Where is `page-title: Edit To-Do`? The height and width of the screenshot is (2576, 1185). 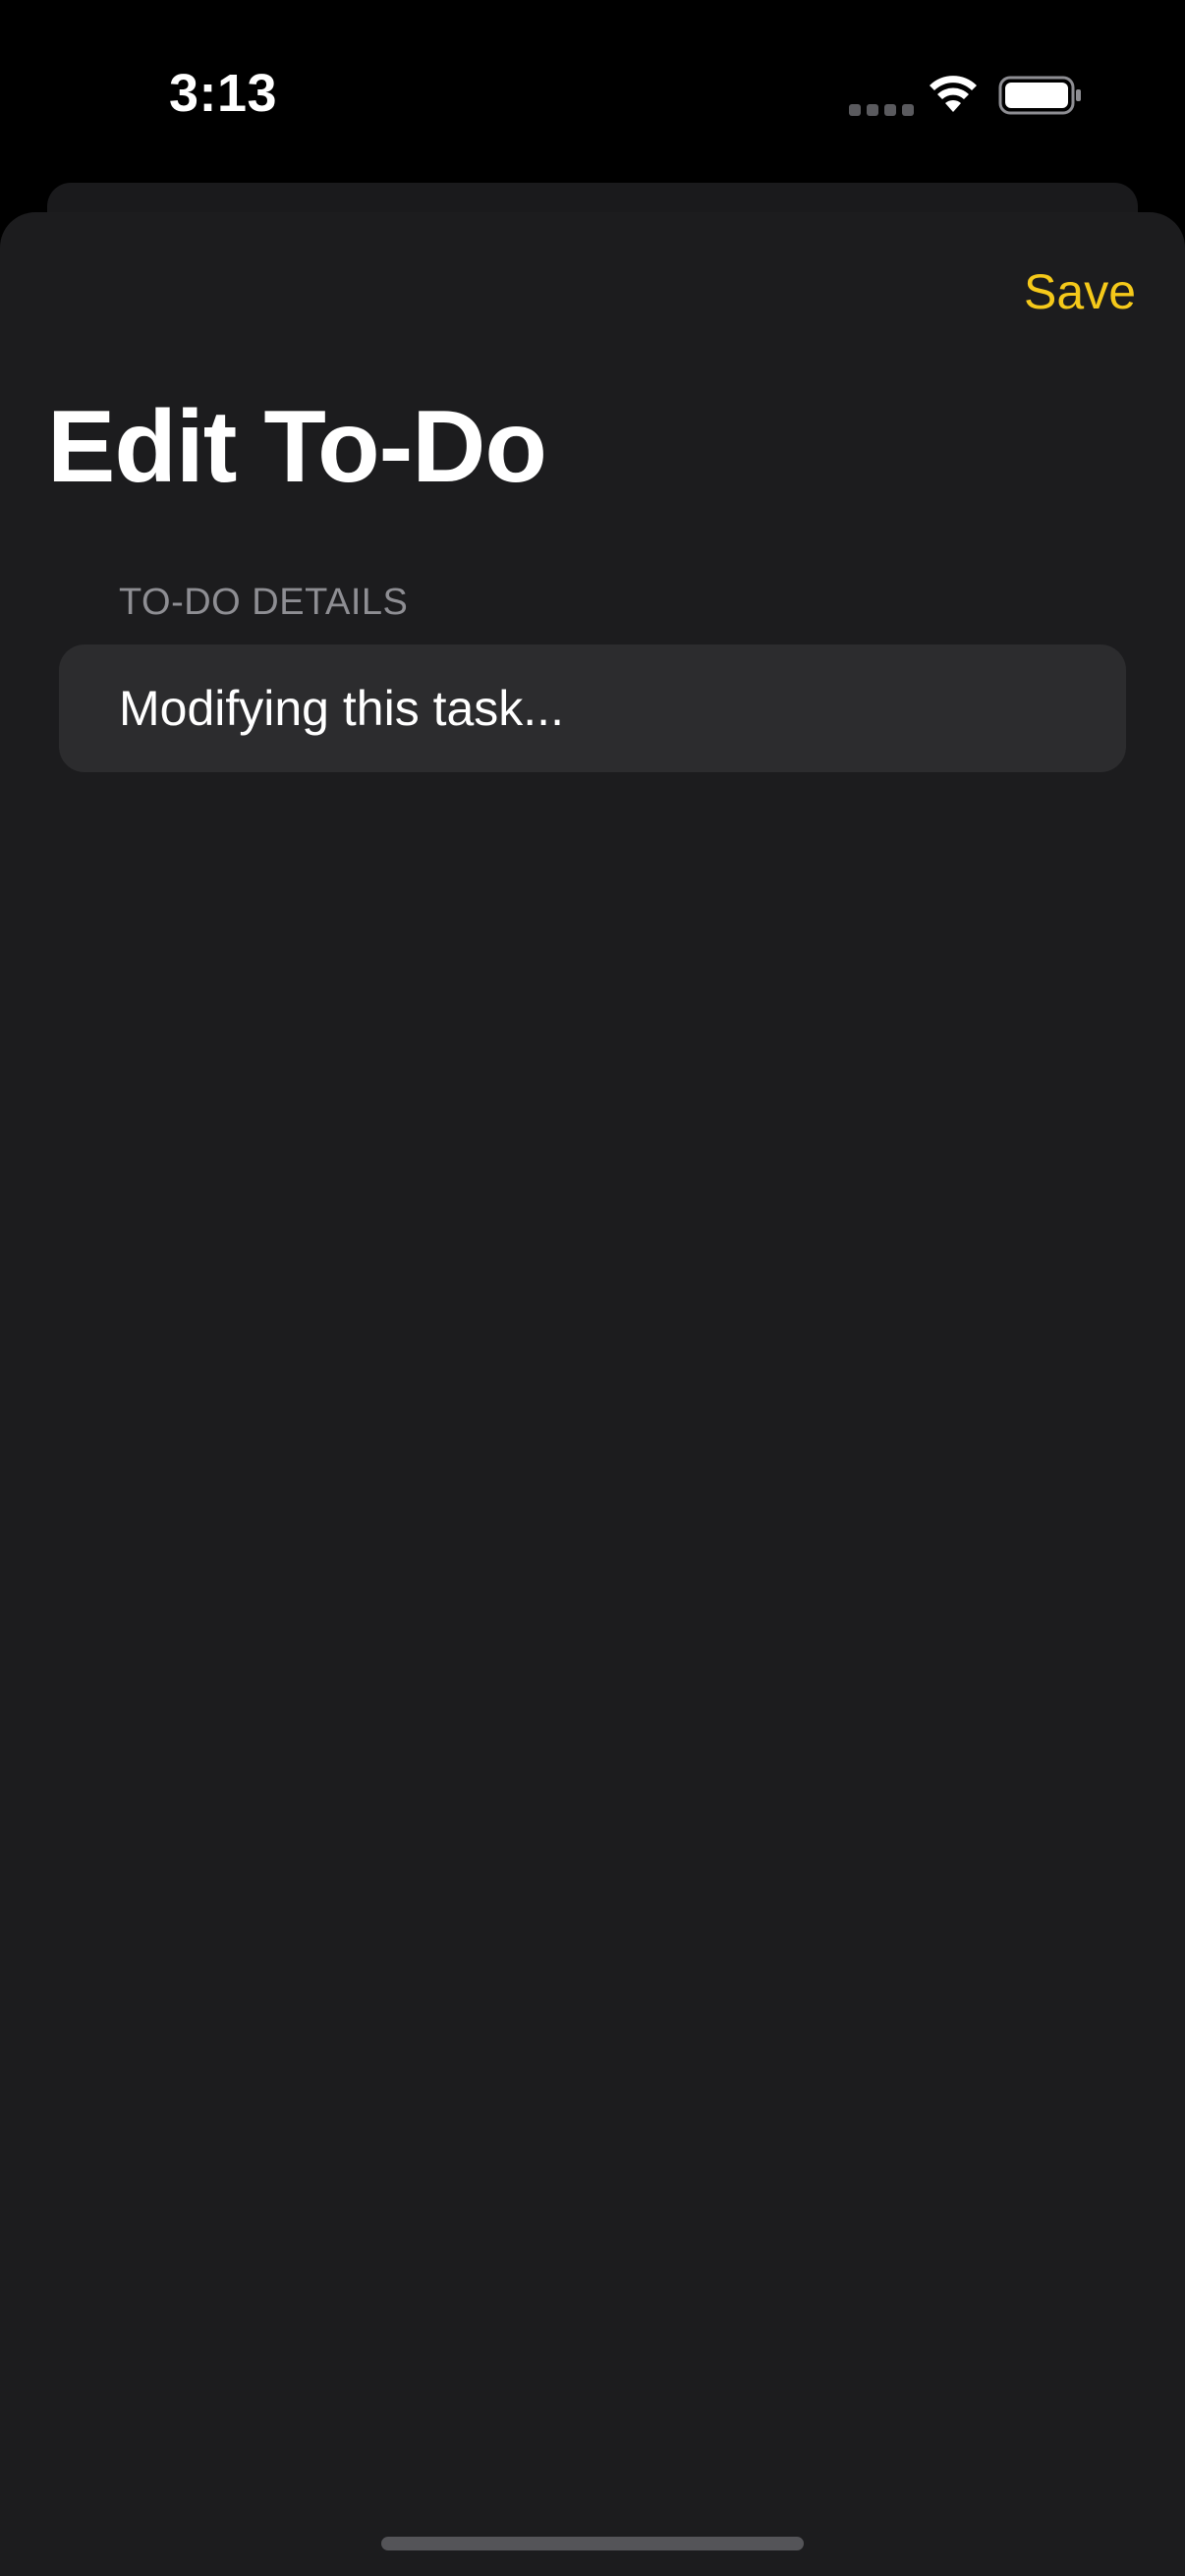
page-title: Edit To-Do is located at coordinates (297, 447).